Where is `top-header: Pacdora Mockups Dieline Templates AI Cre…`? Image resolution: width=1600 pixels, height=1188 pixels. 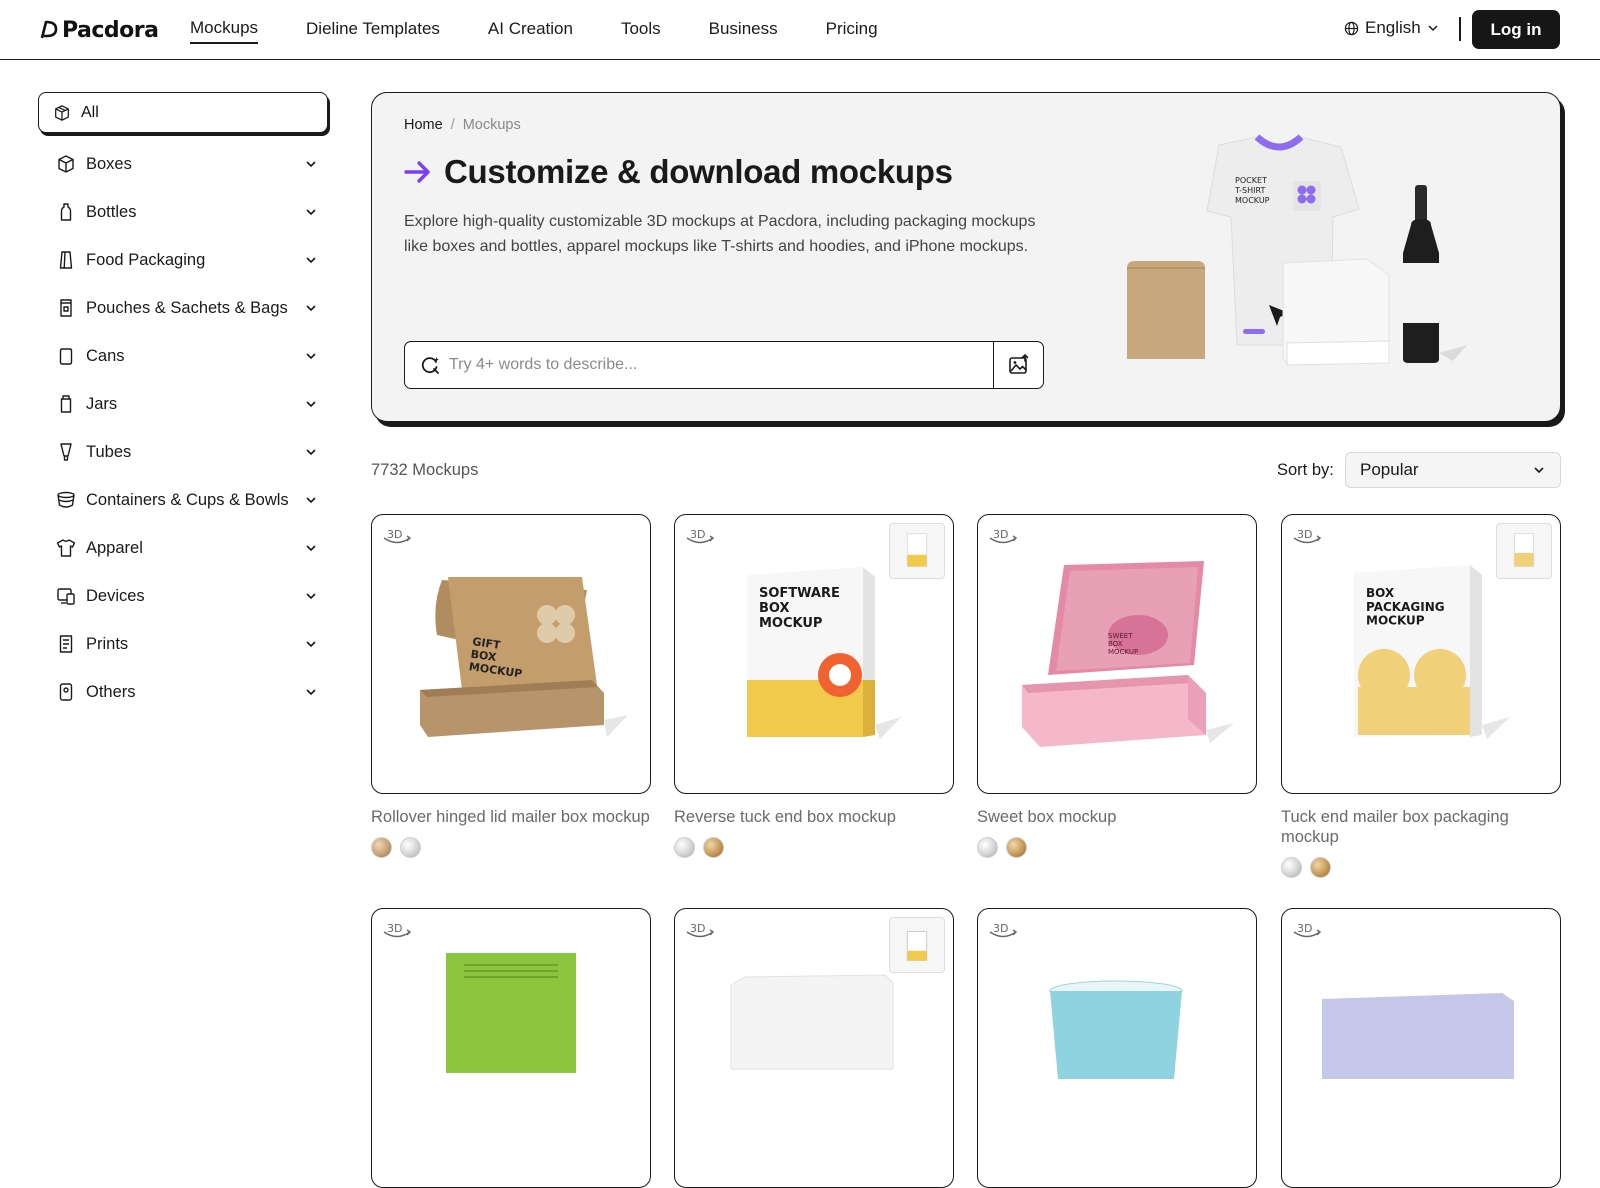
top-header: Pacdora Mockups Dieline Templates AI Cre… is located at coordinates (800, 30).